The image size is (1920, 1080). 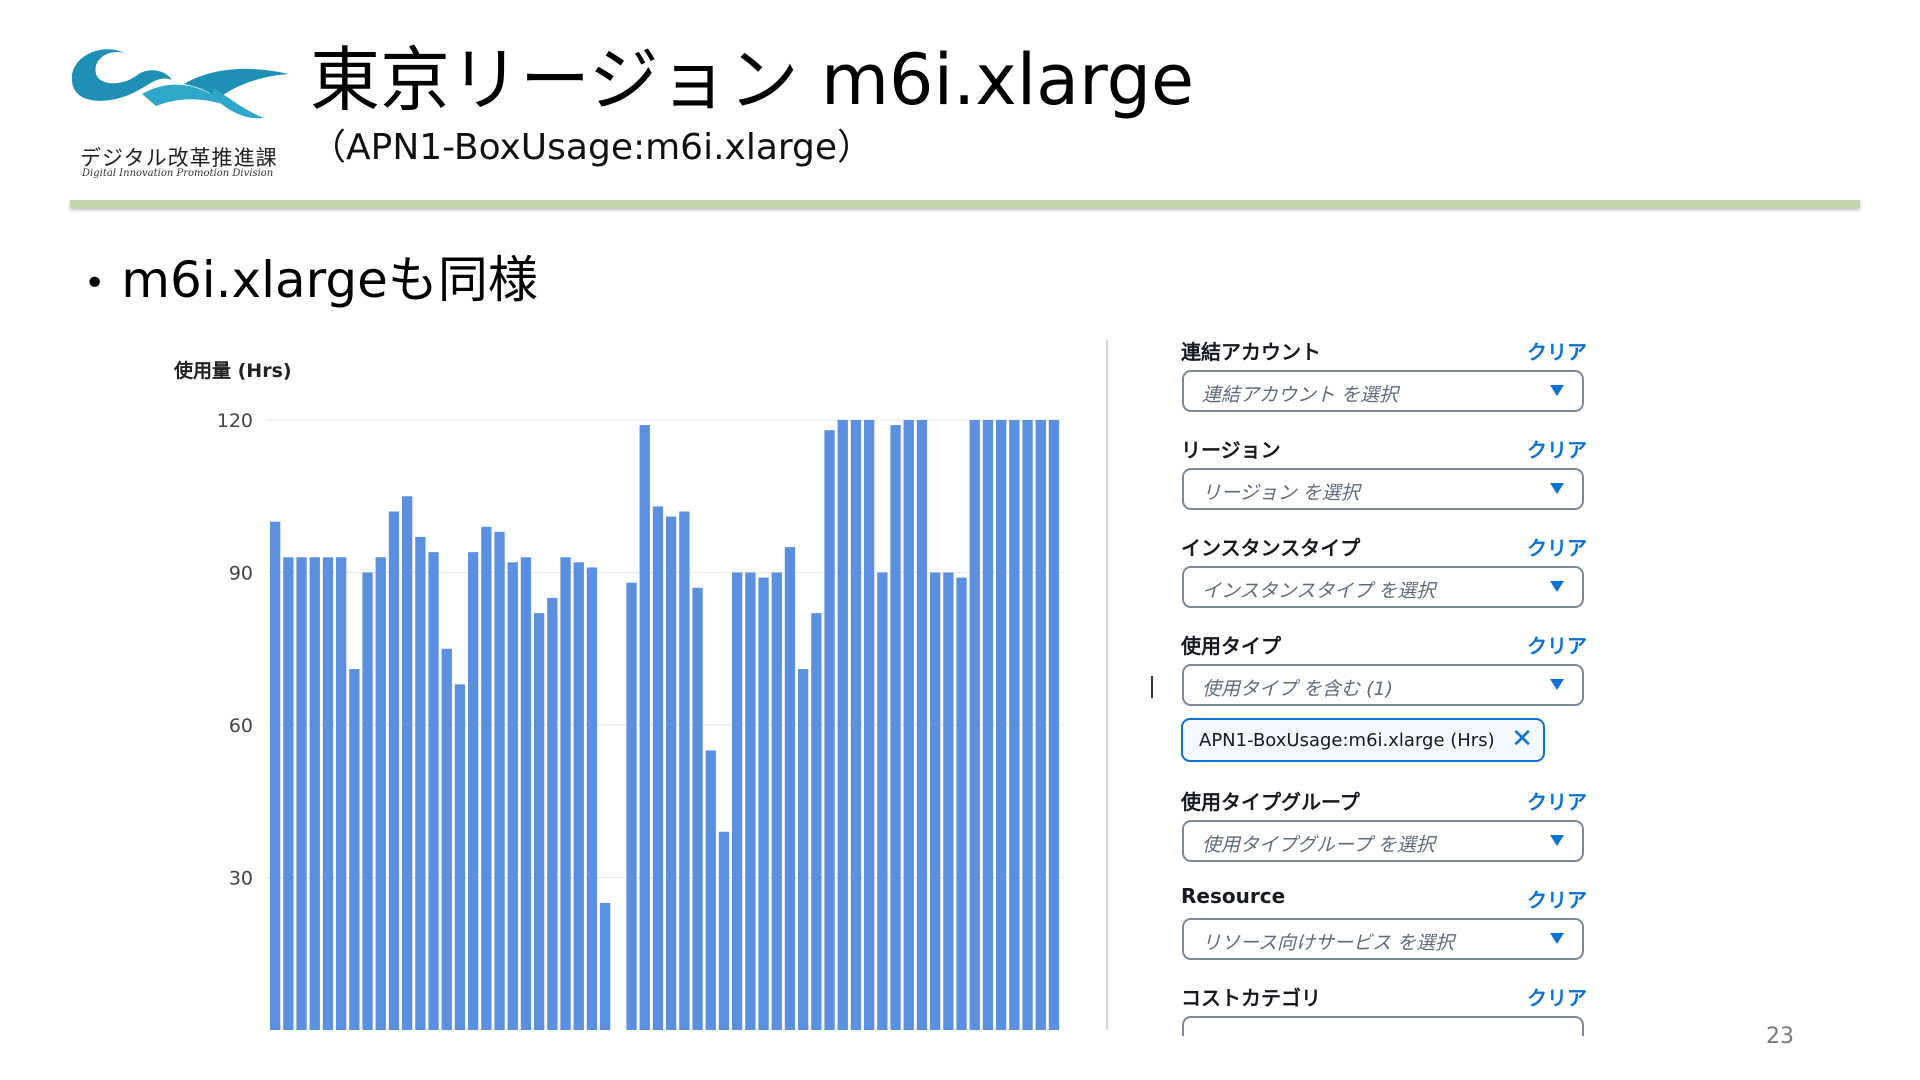 What do you see at coordinates (1557, 546) in the screenshot?
I see `clear-instance-type-button: クリア` at bounding box center [1557, 546].